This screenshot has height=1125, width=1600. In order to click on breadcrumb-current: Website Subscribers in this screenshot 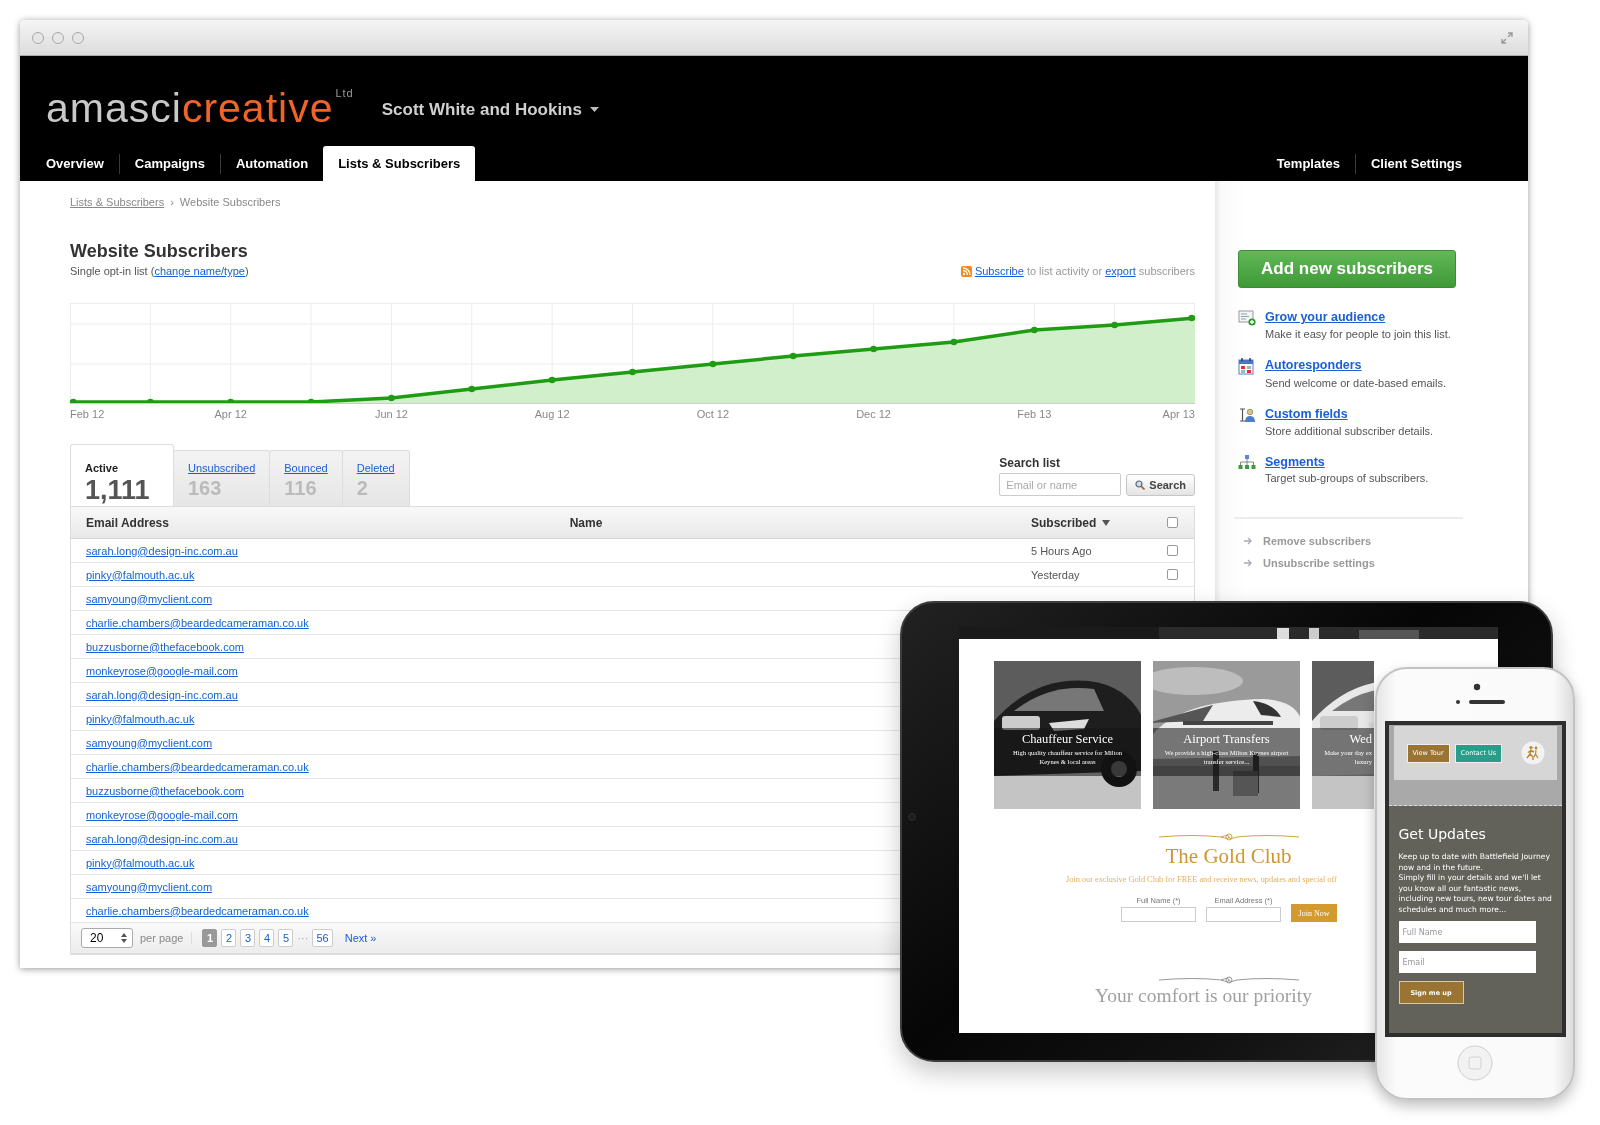, I will do `click(230, 202)`.